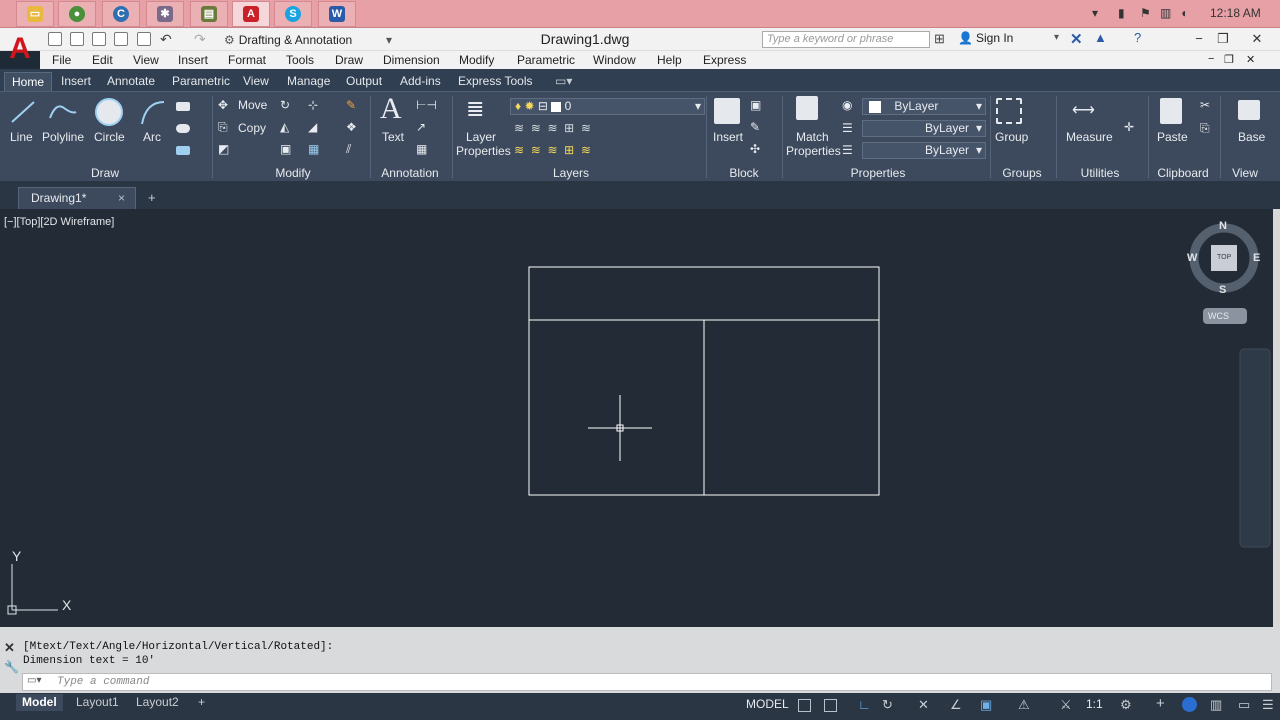 Image resolution: width=1280 pixels, height=720 pixels. Describe the element at coordinates (146, 60) in the screenshot. I see `menu-view: View` at that location.